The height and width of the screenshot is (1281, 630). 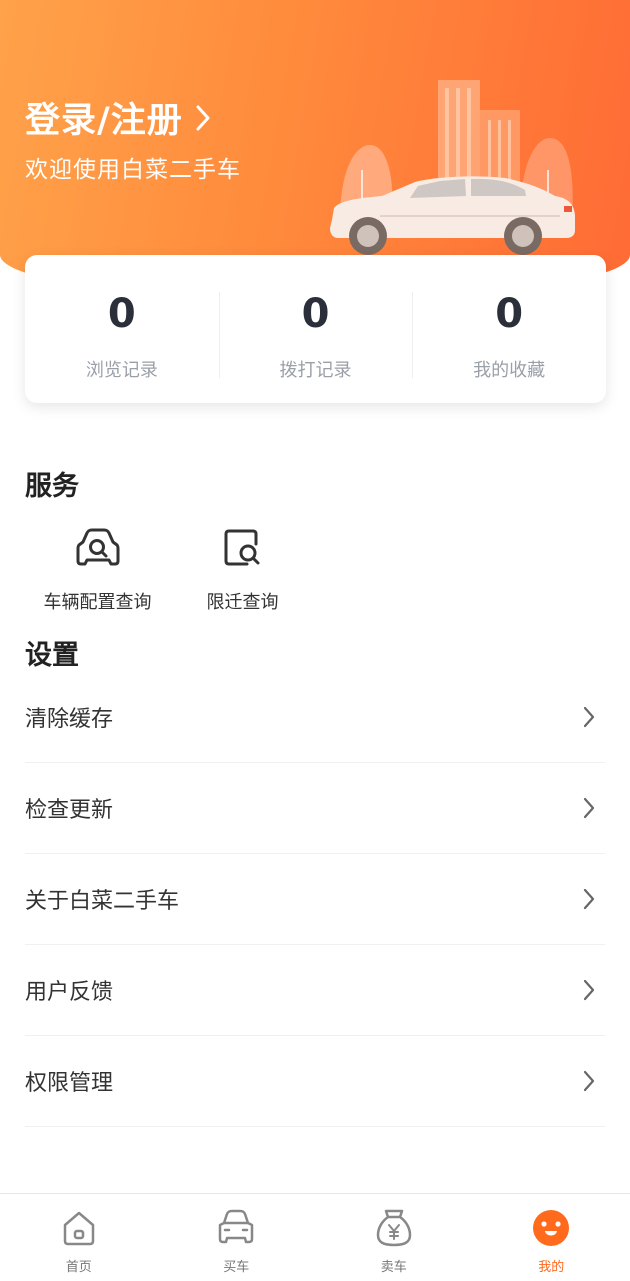 I want to click on tab-label: 买车, so click(x=237, y=1265).